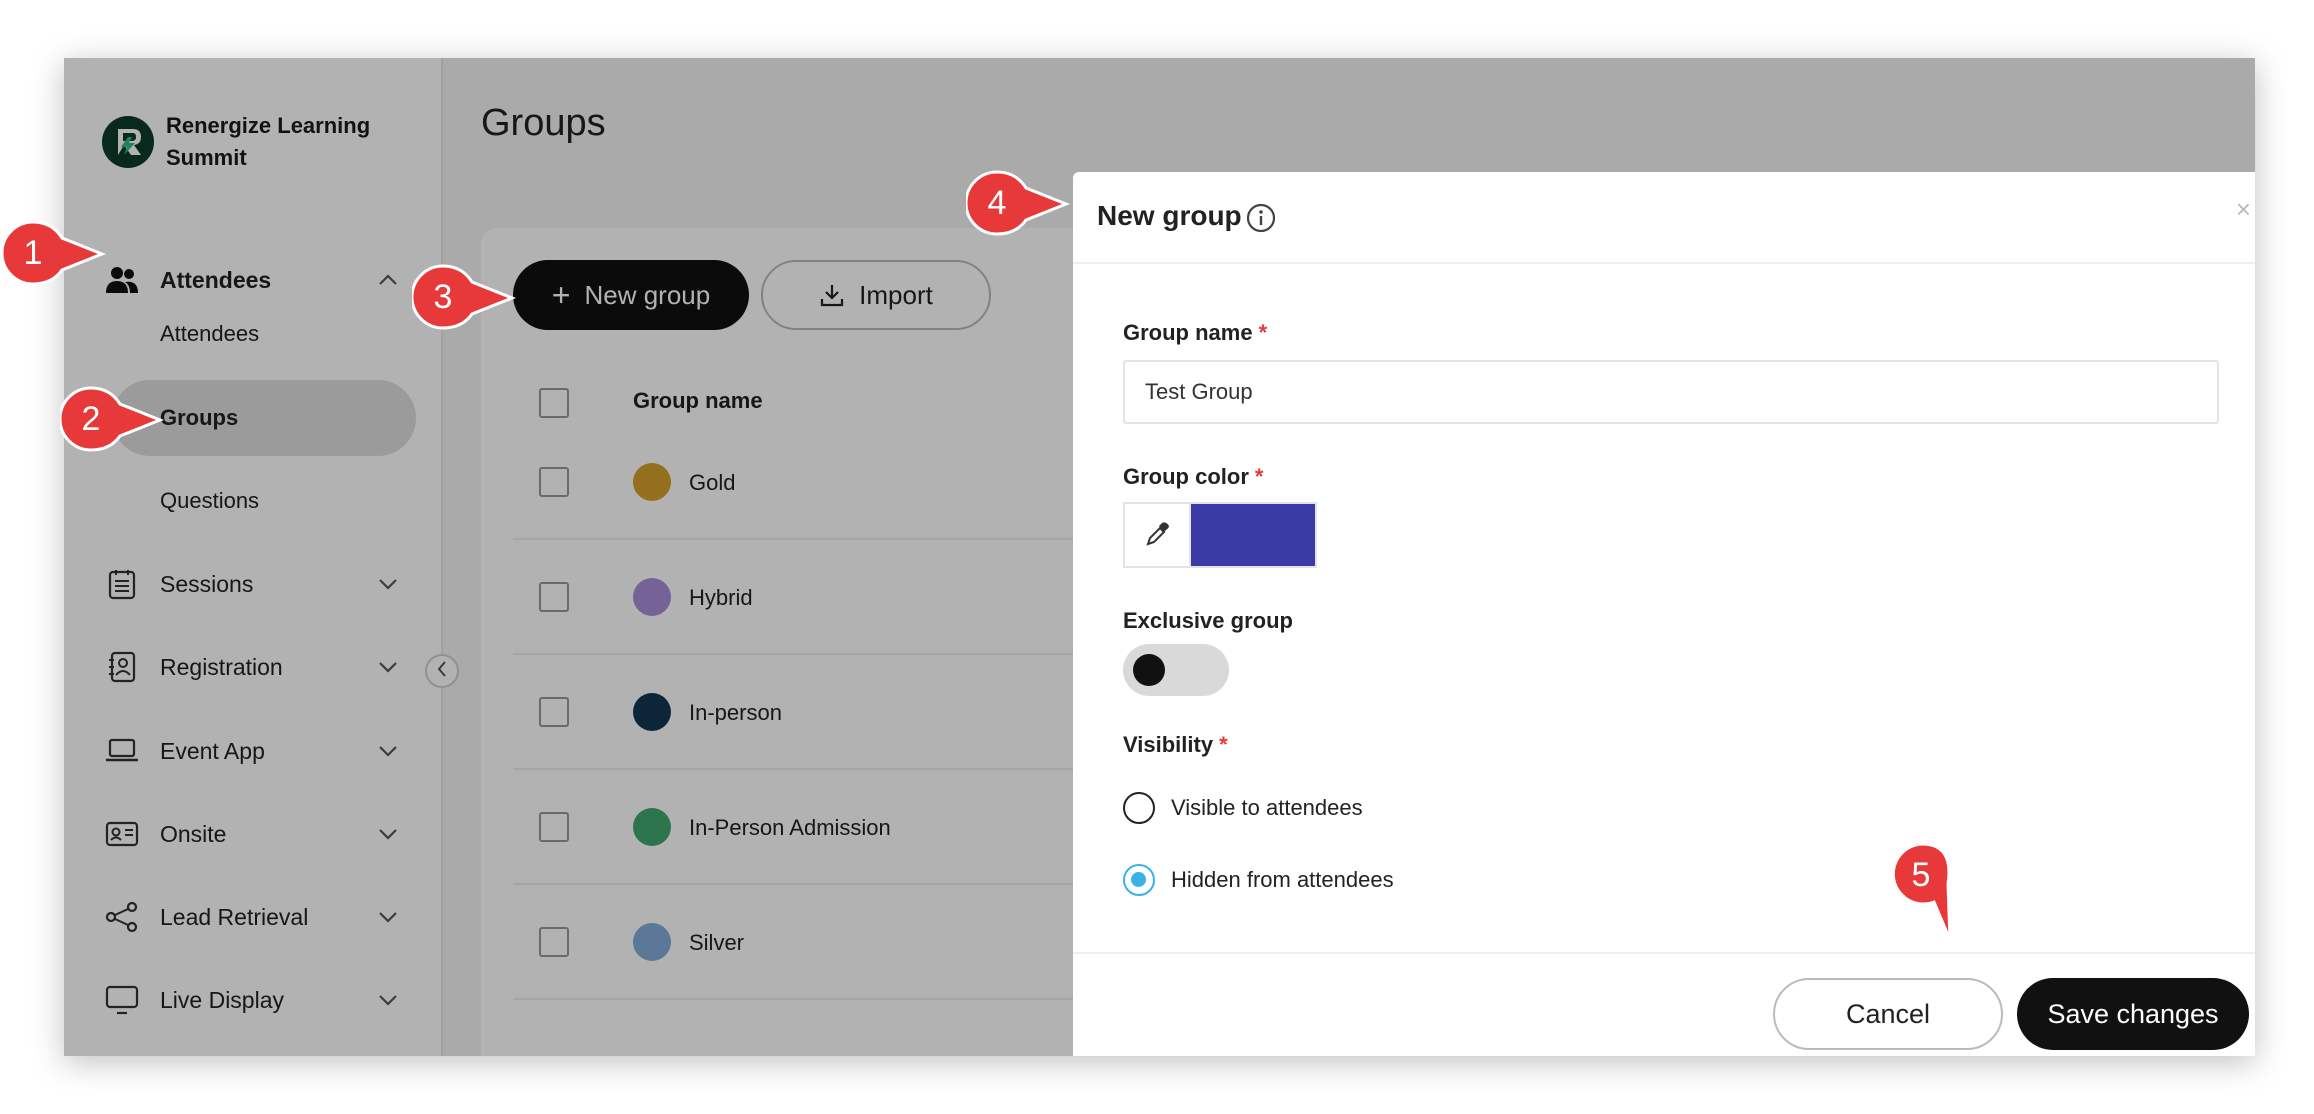 The image size is (2314, 1114). Describe the element at coordinates (1888, 1014) in the screenshot. I see `cancel-button: Cancel` at that location.